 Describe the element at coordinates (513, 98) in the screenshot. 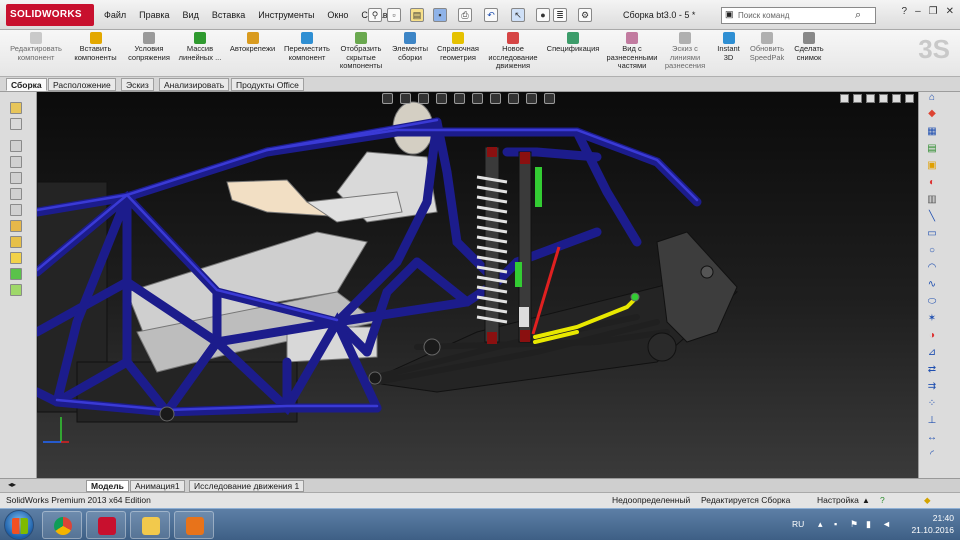

I see `edit-appearance-icon` at that location.